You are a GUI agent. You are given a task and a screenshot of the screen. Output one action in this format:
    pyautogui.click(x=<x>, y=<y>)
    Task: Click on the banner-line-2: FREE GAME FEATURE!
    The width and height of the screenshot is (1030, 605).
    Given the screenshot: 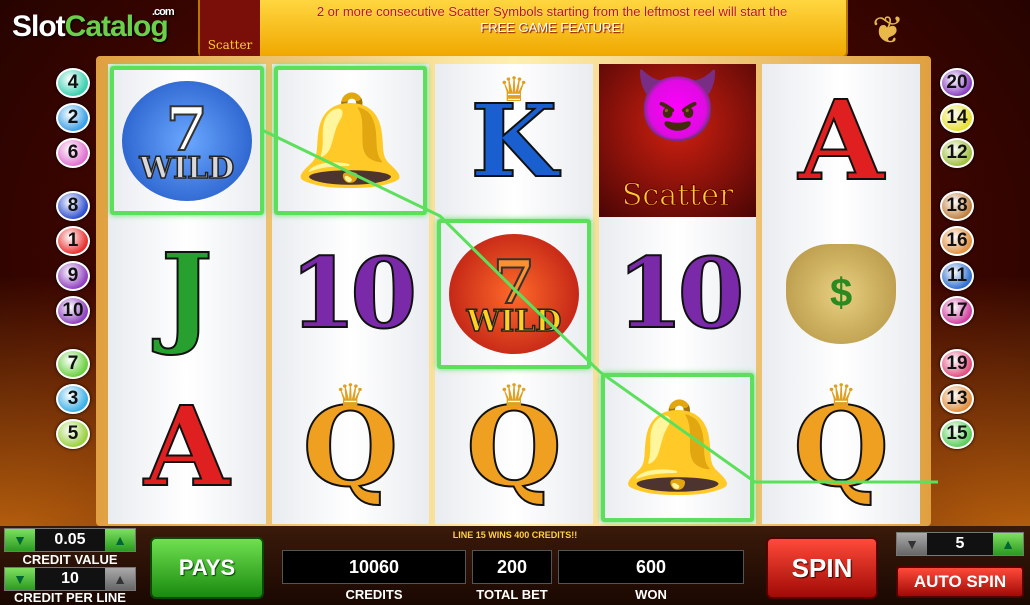 What is the action you would take?
    pyautogui.click(x=552, y=27)
    